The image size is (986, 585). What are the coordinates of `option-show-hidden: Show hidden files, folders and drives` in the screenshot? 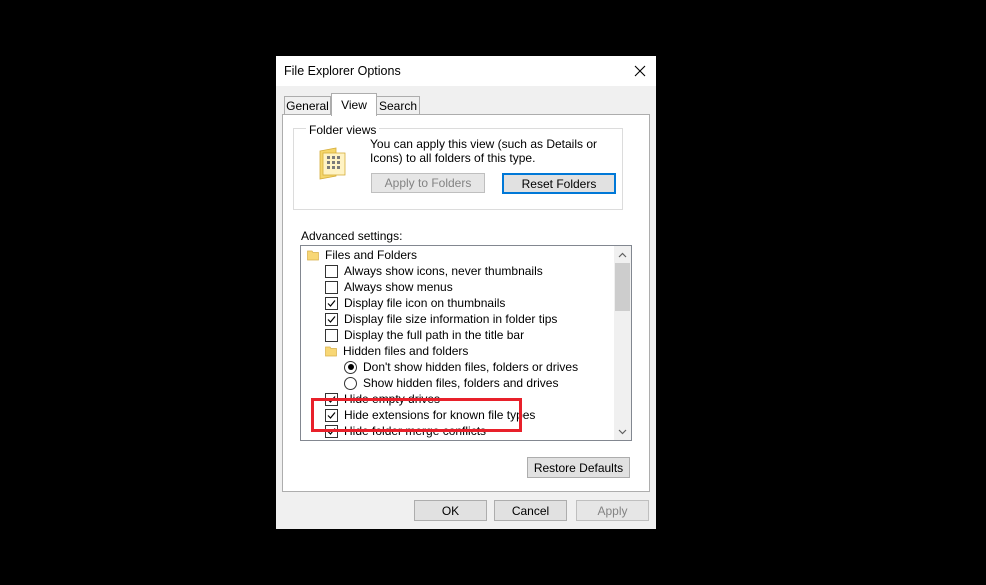 It's located at (451, 383).